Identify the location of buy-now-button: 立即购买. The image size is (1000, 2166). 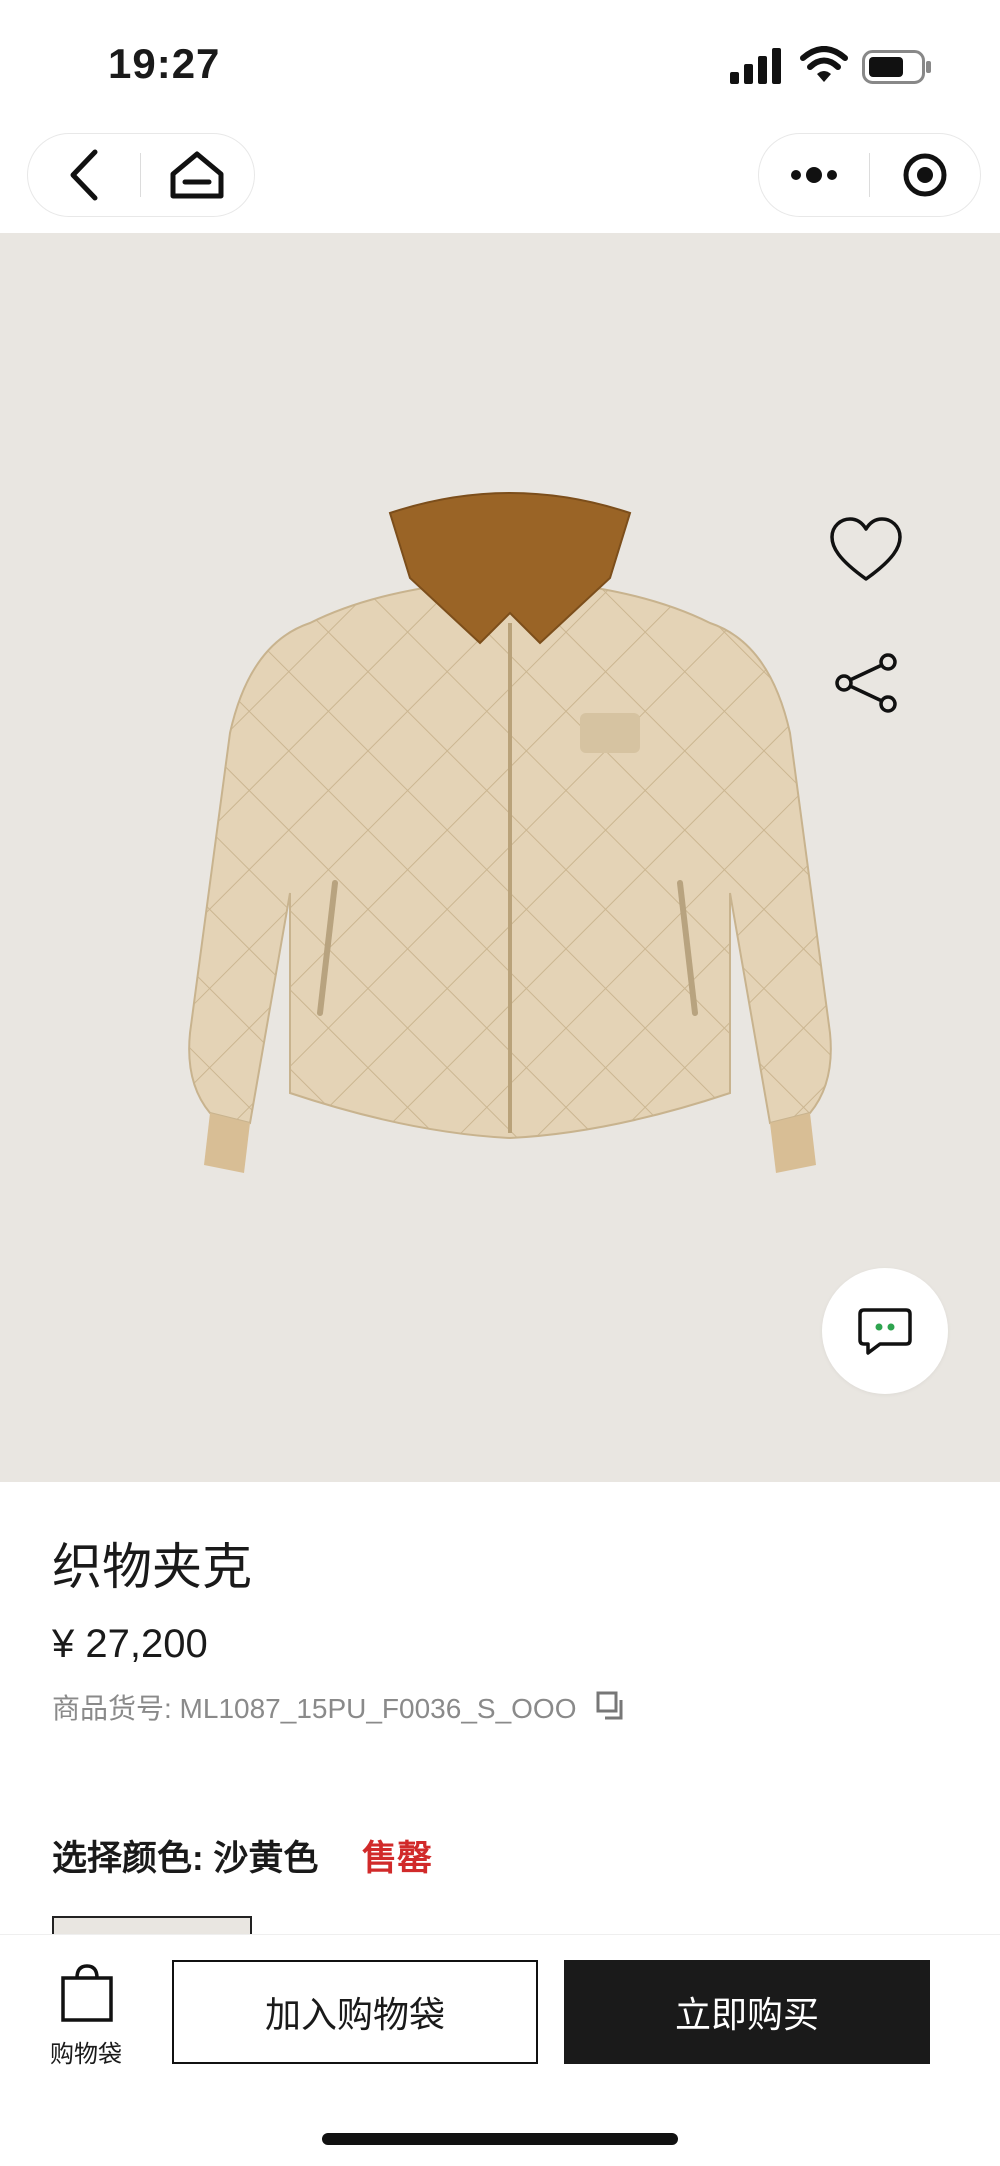
(747, 2012).